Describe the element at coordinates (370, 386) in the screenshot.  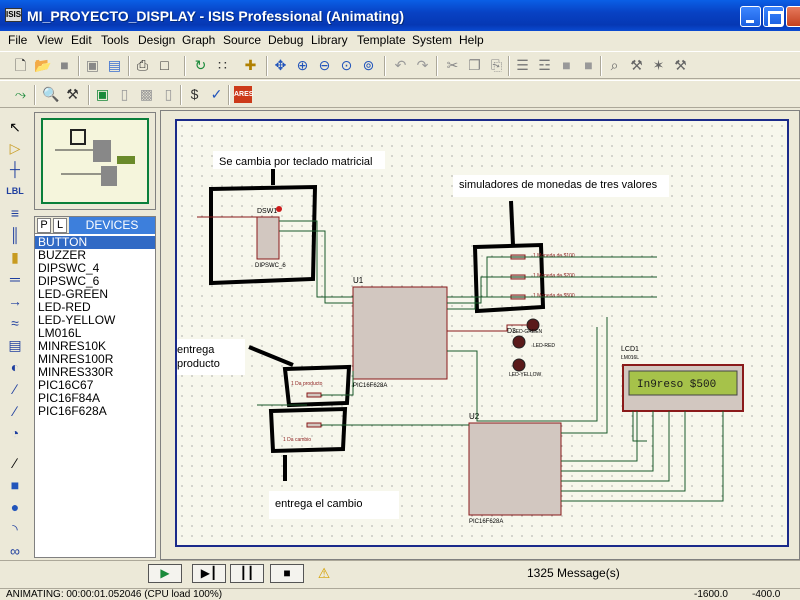
I see `u1-part: PIC16F628A` at that location.